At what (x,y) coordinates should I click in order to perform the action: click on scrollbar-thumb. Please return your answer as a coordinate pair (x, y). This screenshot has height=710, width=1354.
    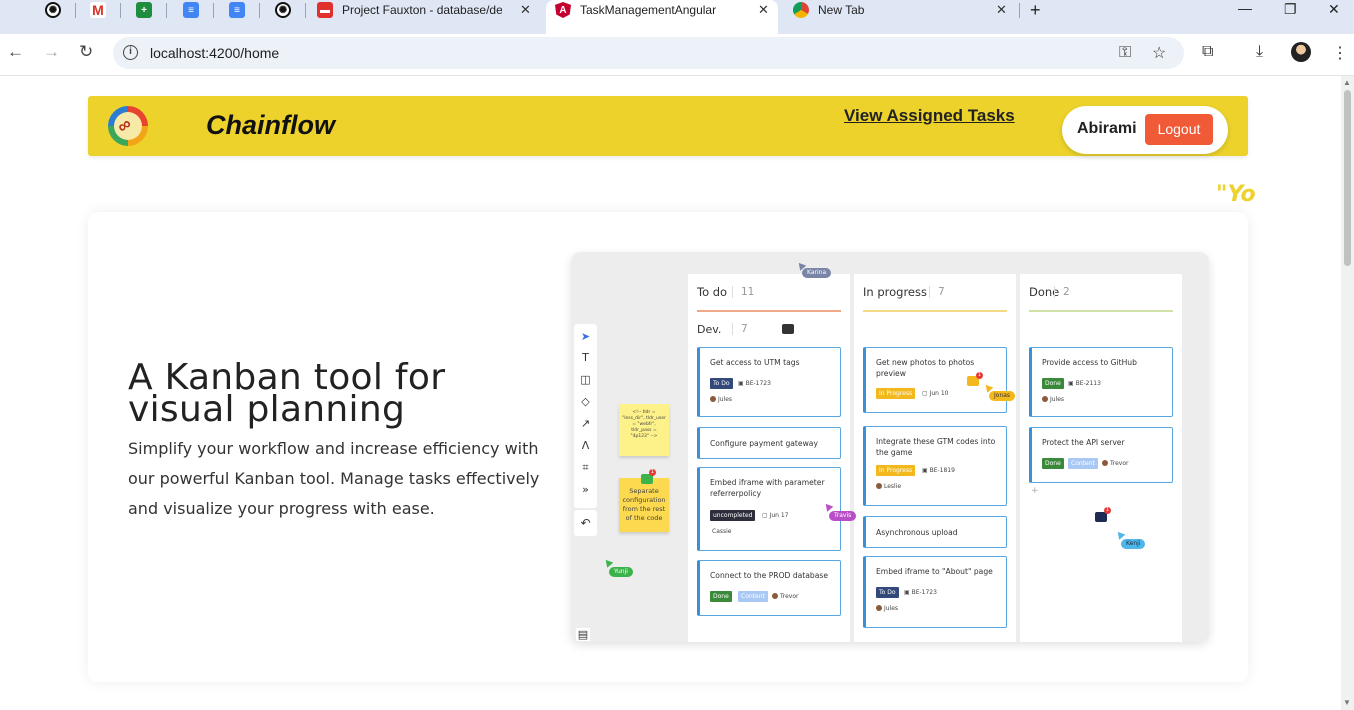
    Looking at the image, I should click on (1347, 178).